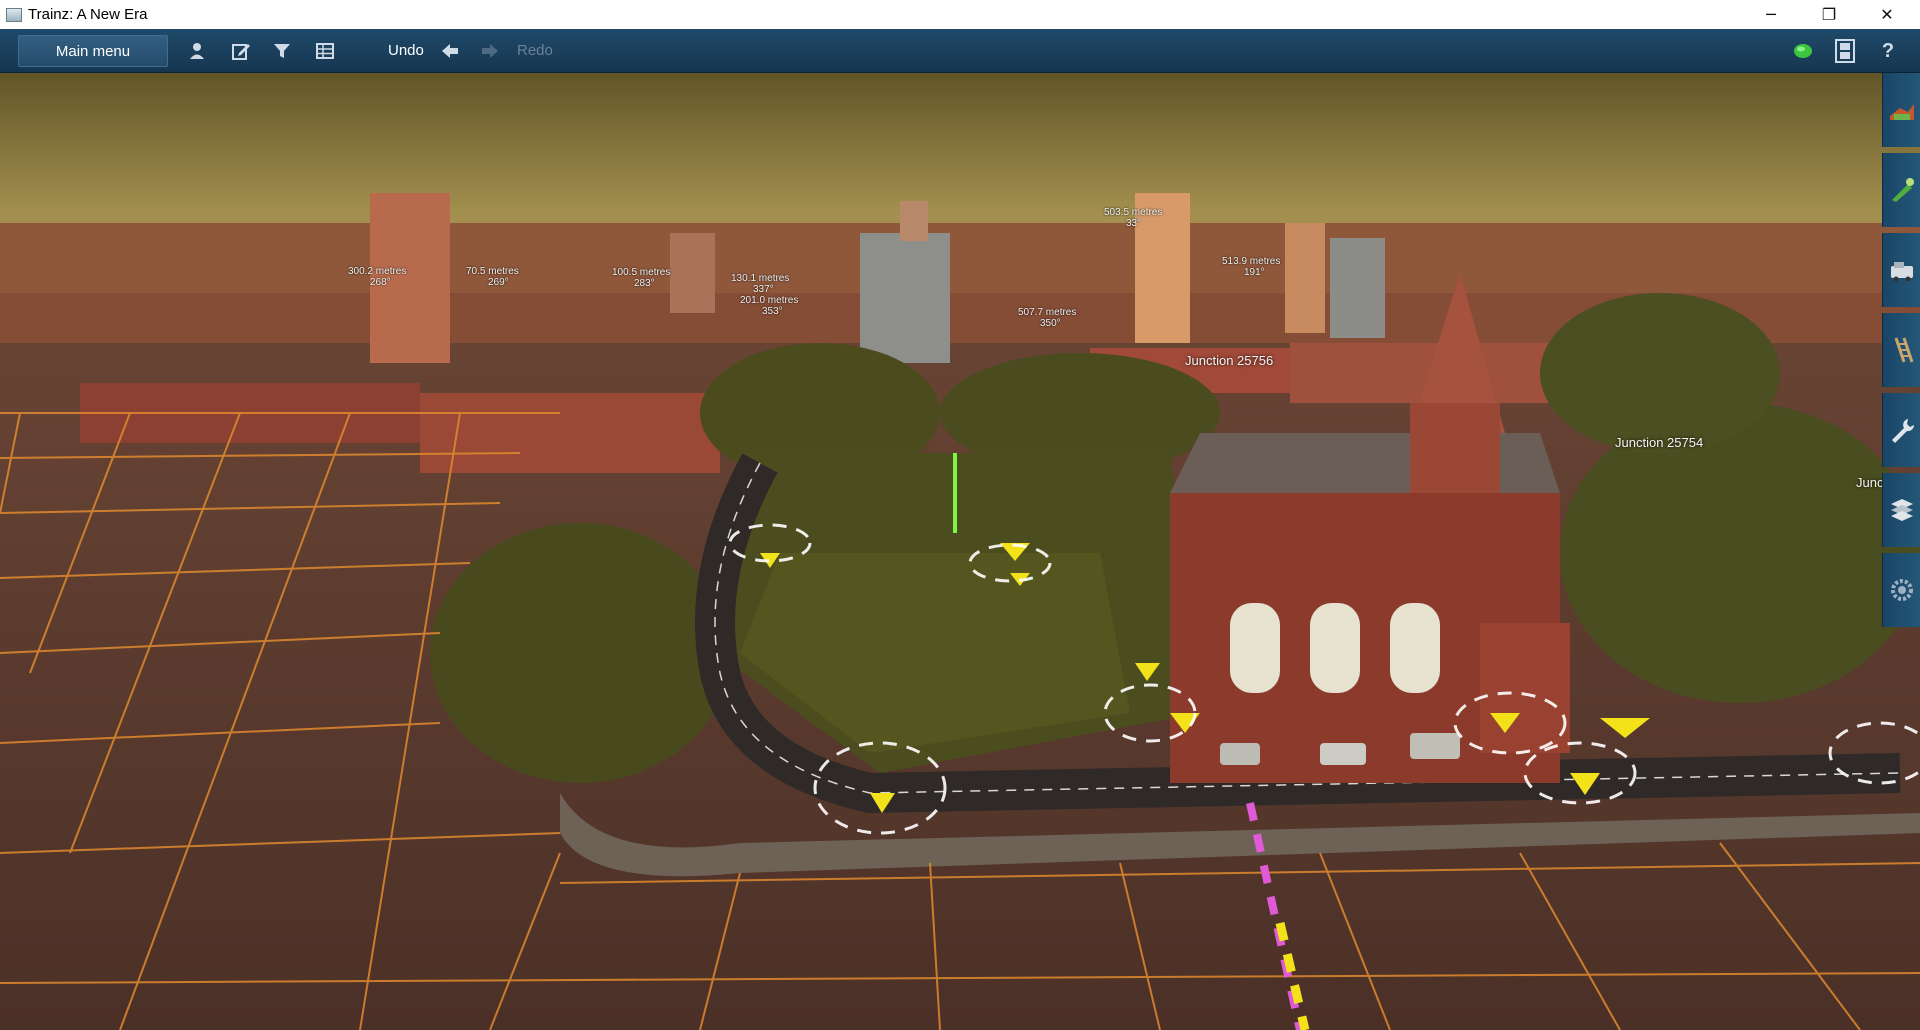  Describe the element at coordinates (960, 14) in the screenshot. I see `window-title-bar: Trainz: A New Era ─ ❐ ✕` at that location.